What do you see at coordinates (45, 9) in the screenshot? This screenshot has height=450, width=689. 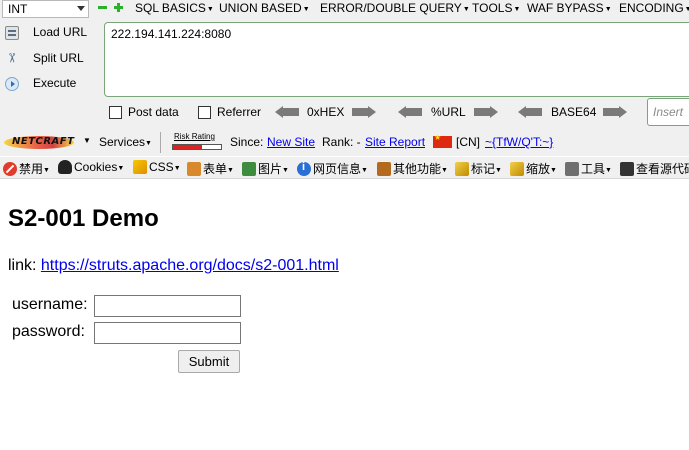 I see `int-select: INT` at bounding box center [45, 9].